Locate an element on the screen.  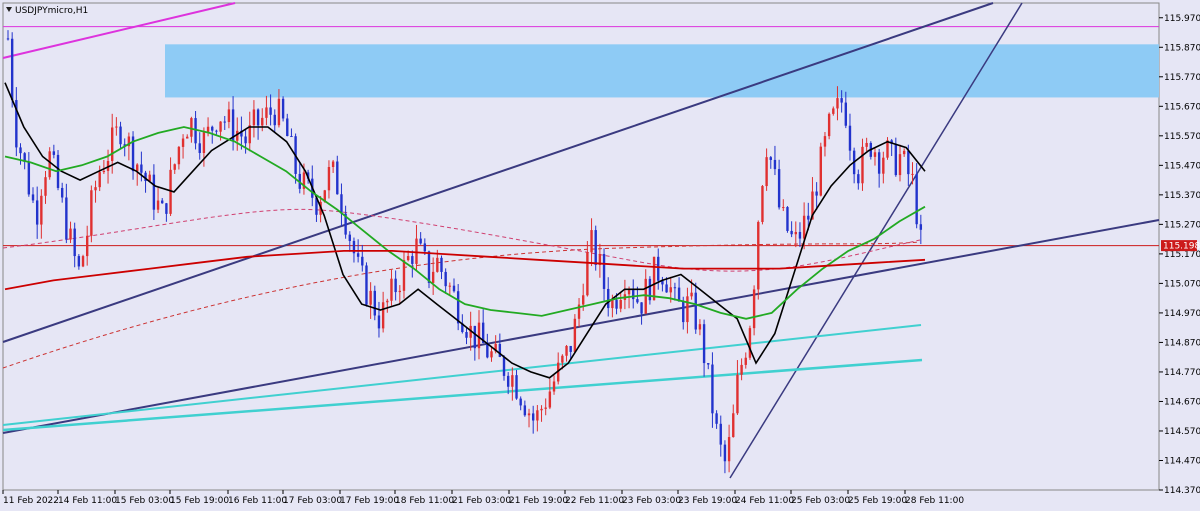
time-tick-label: 21 Feb 19:00 is located at coordinates (538, 501).